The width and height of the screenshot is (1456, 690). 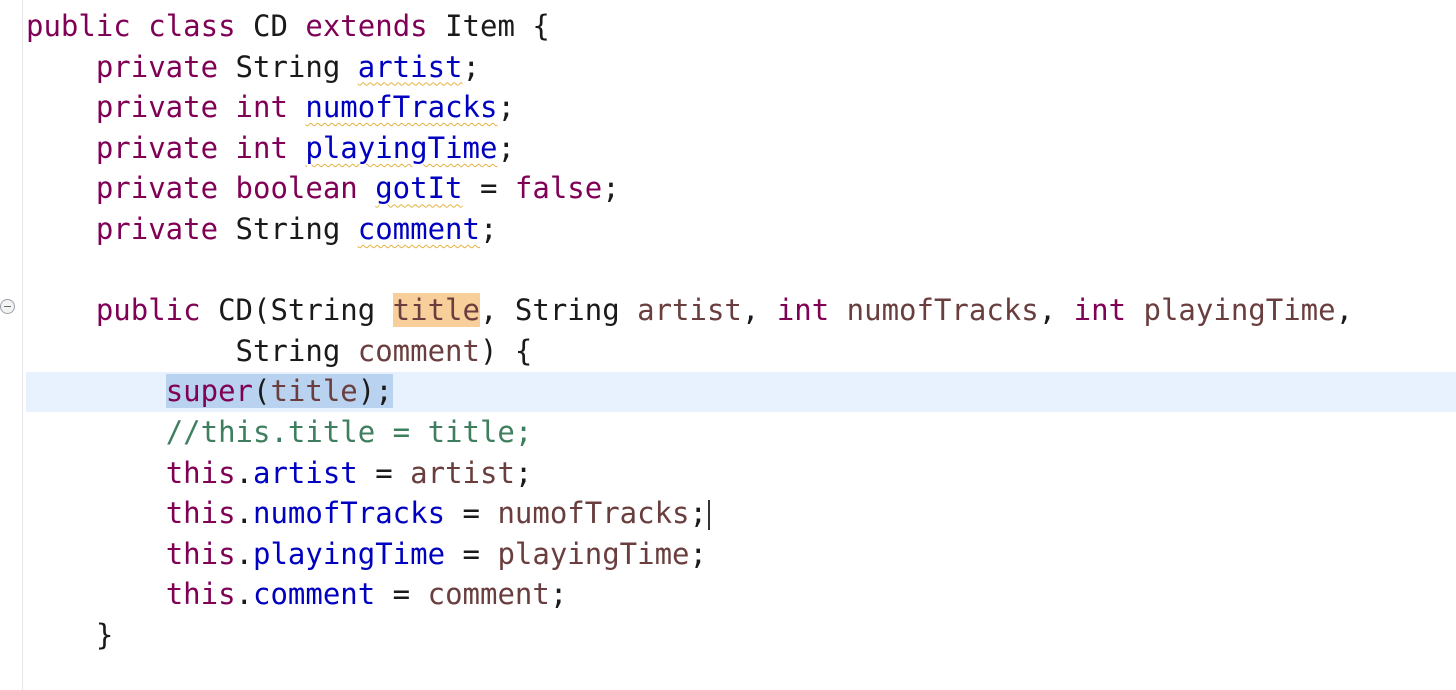 I want to click on code-line: this.artist = artist;, so click(x=279, y=473).